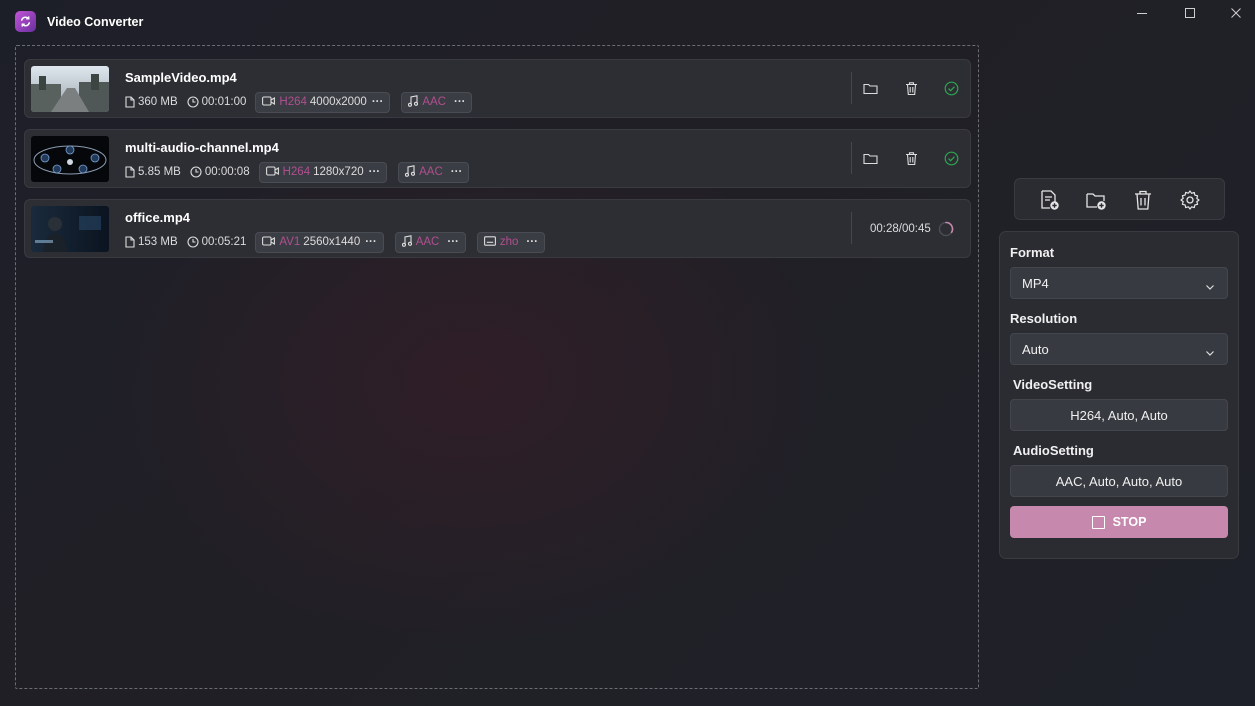  I want to click on audio-setting-button: AAC, Auto, Auto, Auto, so click(1119, 481).